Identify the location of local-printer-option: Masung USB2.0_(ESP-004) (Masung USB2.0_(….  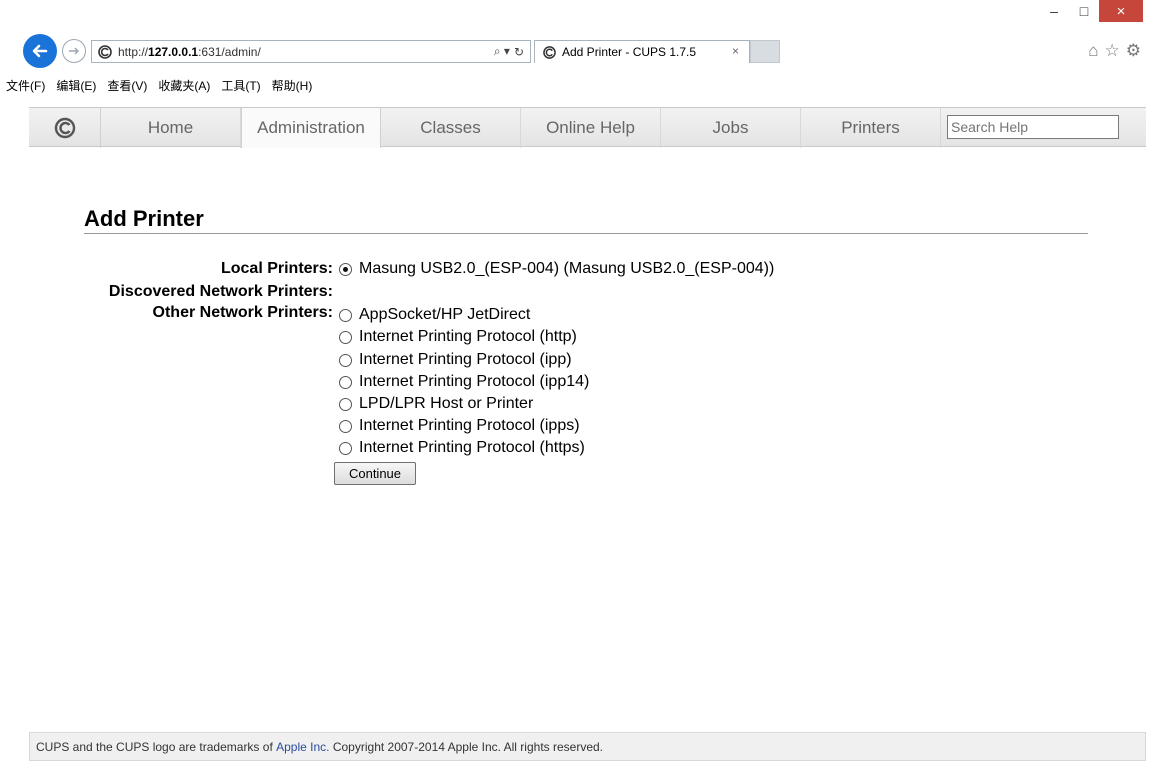
(556, 269).